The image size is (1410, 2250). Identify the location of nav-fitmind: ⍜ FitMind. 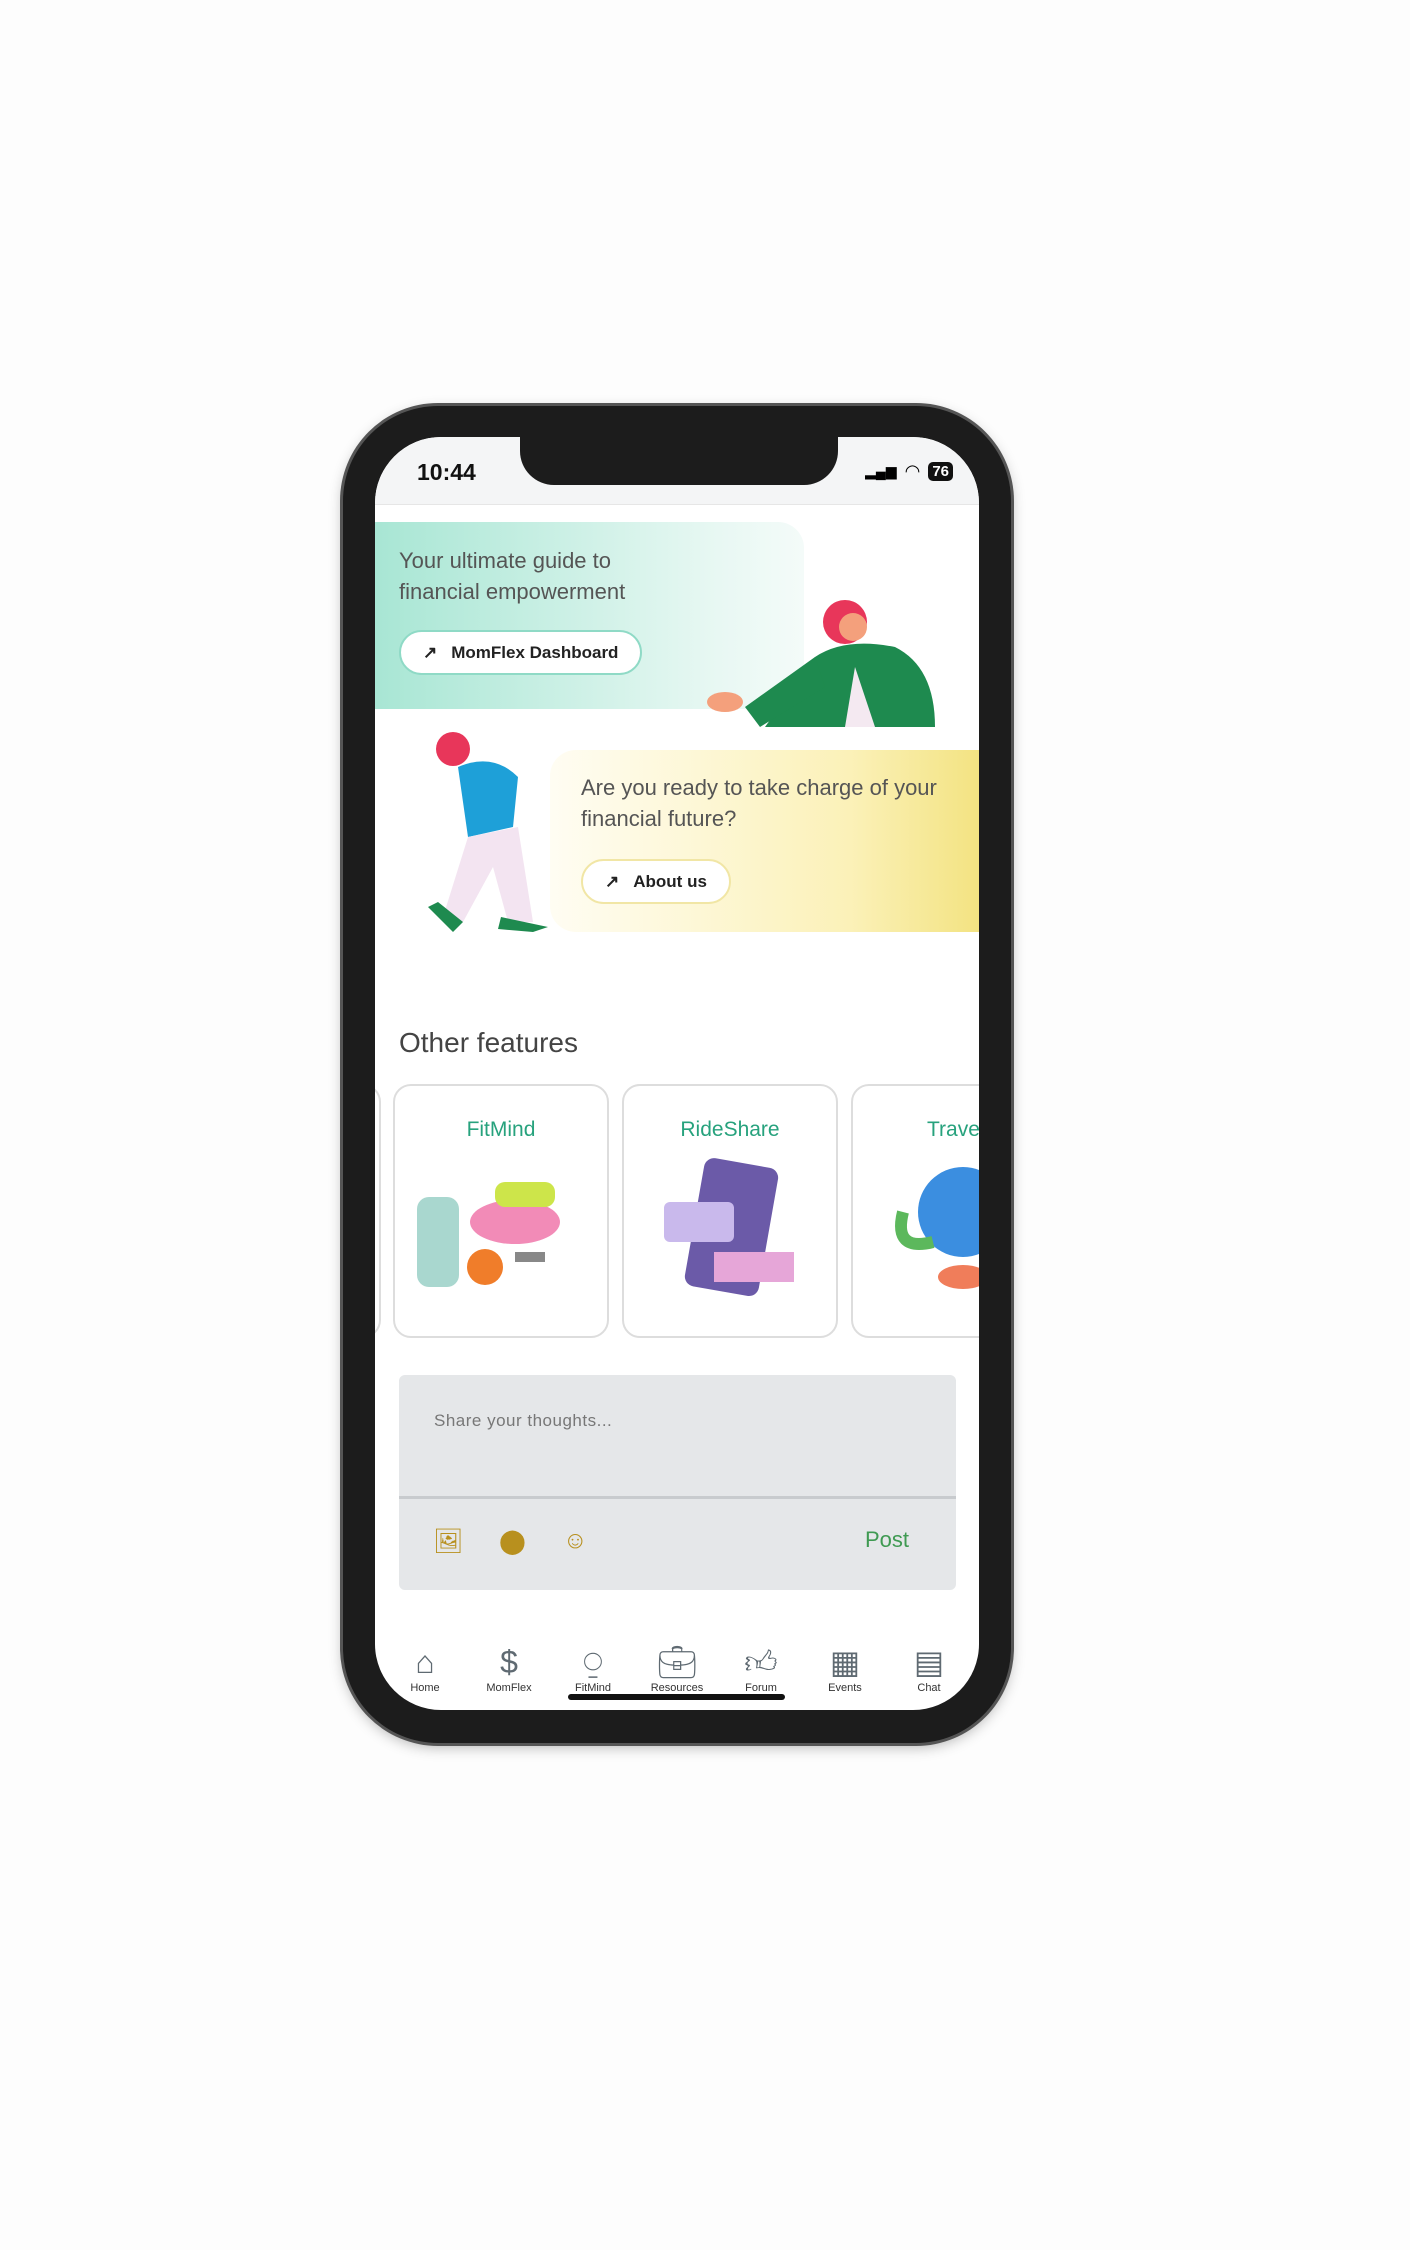
(593, 1668).